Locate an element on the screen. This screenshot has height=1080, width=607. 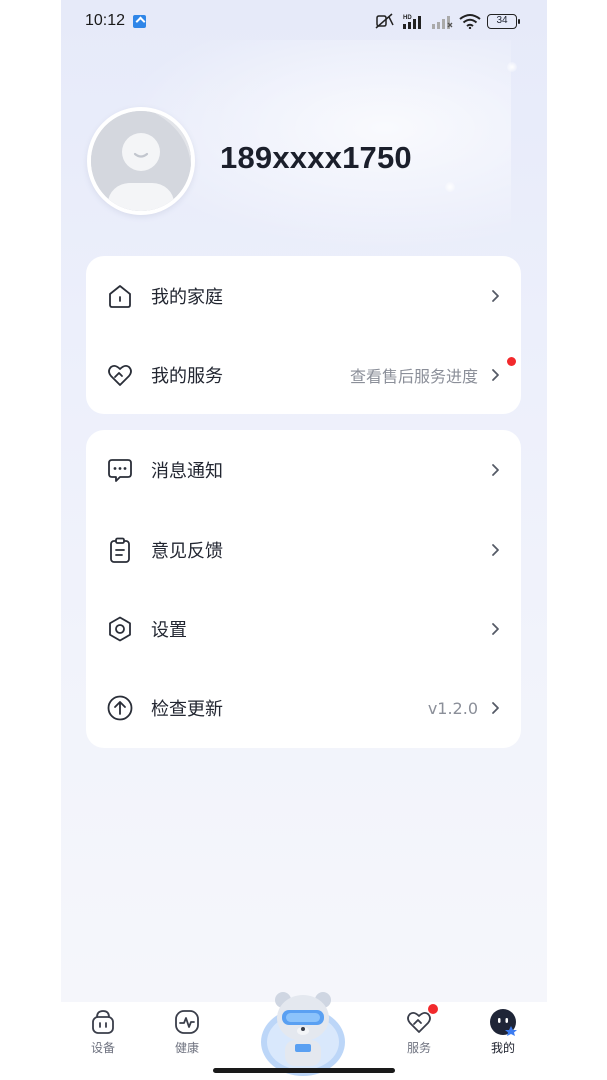
network-type-label: HD is located at coordinates (407, 18).